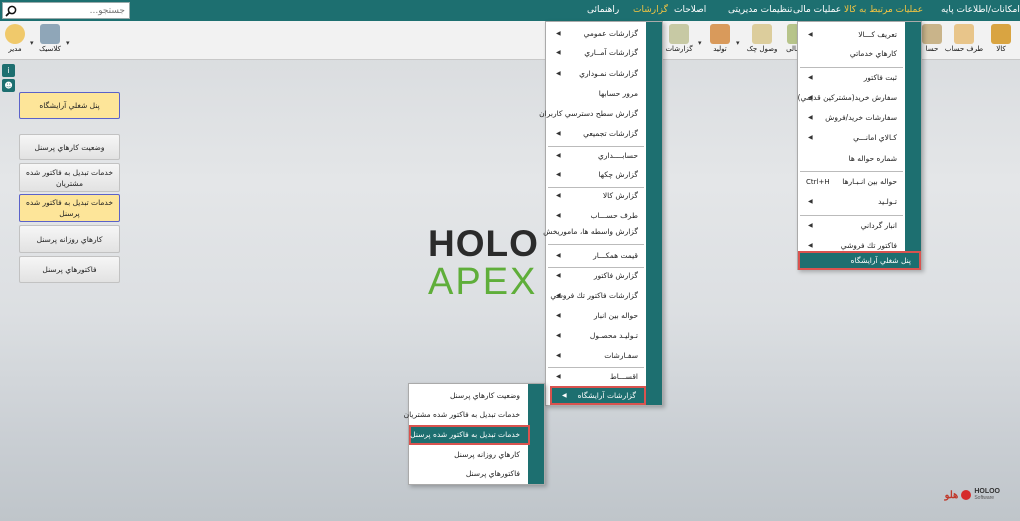 This screenshot has height=521, width=1020. What do you see at coordinates (69, 177) in the screenshot?
I see `customer-invoiced-services-button: خدمات تبديل به فاکتور شده مشتريان` at bounding box center [69, 177].